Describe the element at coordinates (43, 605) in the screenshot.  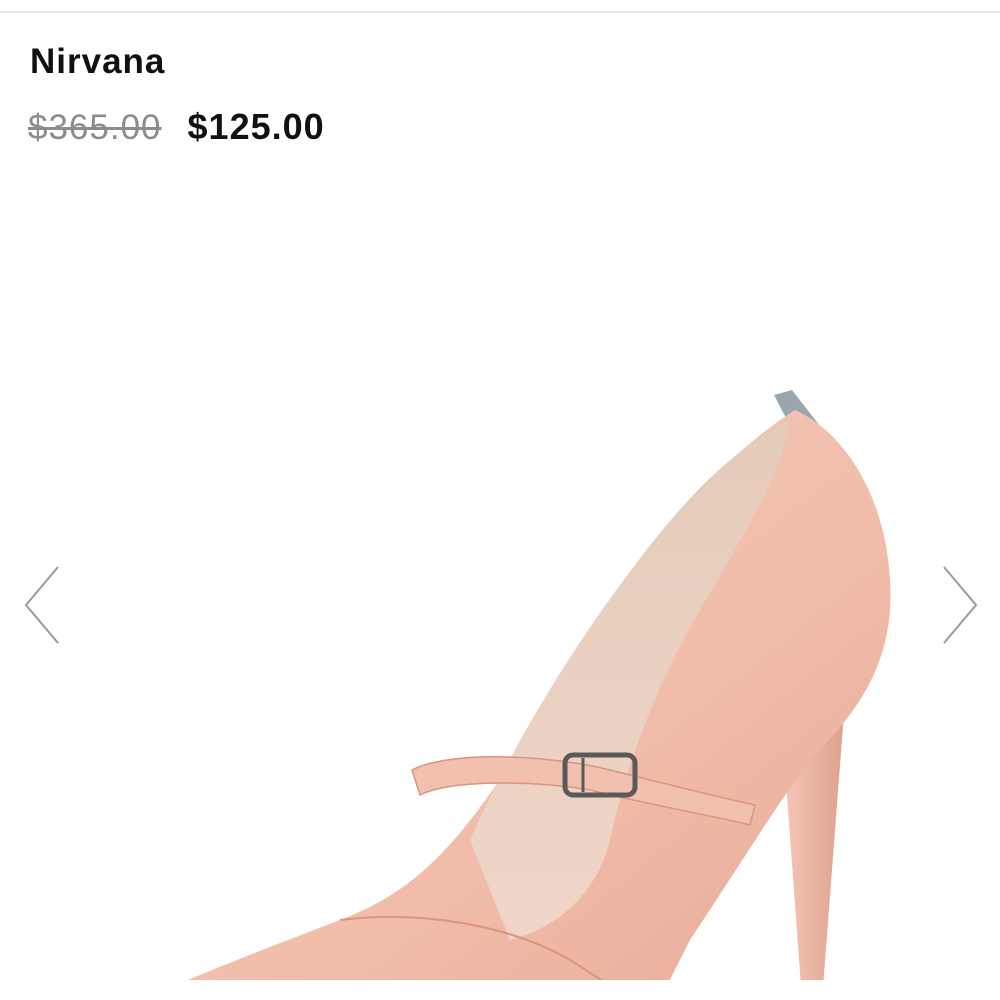
I see `chevron-left-icon` at that location.